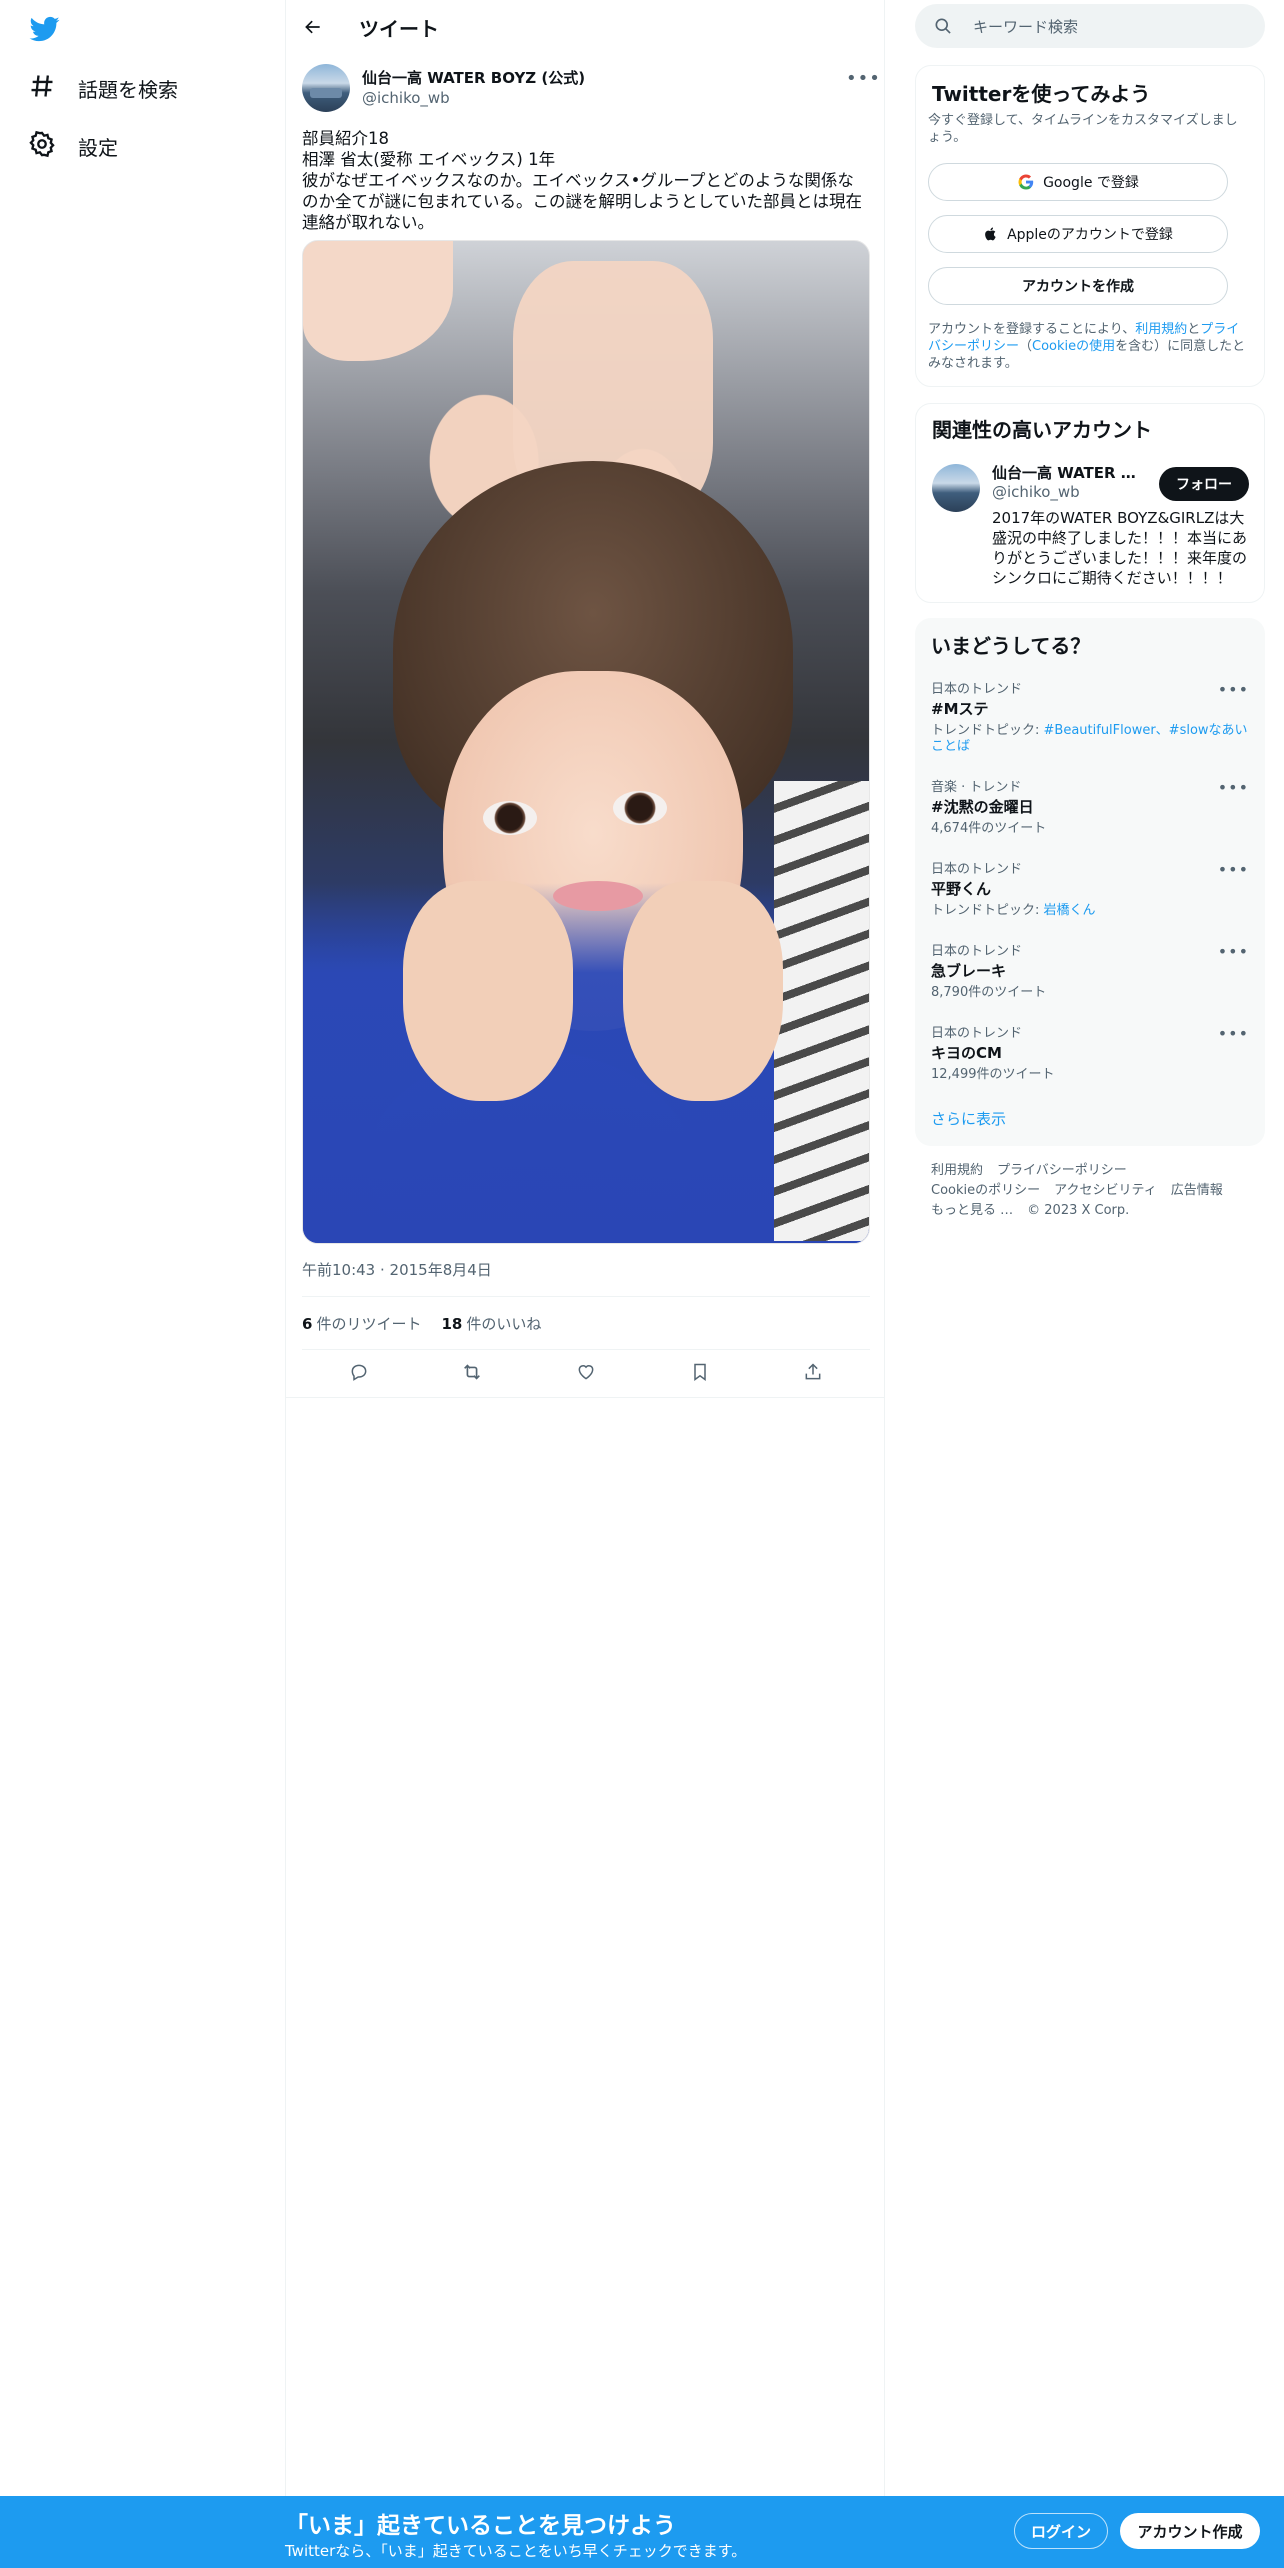 This screenshot has height=2568, width=1284. Describe the element at coordinates (1026, 346) in the screenshot. I see `legal-text: （` at that location.